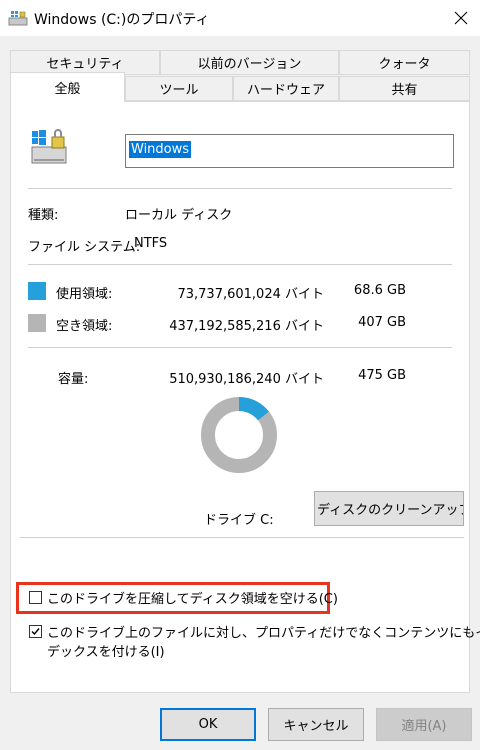 The image size is (480, 750). Describe the element at coordinates (404, 62) in the screenshot. I see `tab-quota: クォータ` at that location.